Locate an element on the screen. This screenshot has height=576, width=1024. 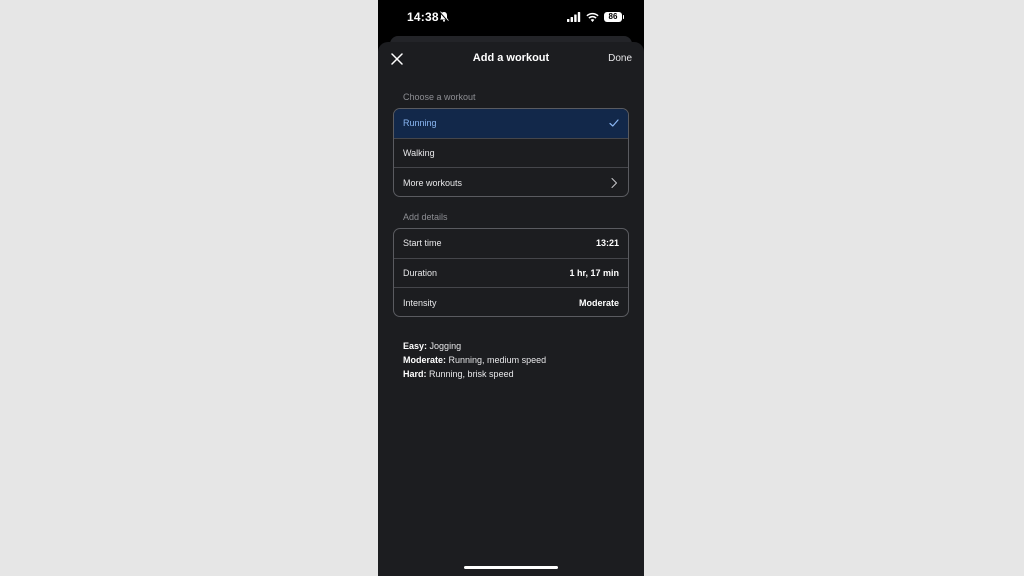
chevron-right-icon is located at coordinates (614, 182).